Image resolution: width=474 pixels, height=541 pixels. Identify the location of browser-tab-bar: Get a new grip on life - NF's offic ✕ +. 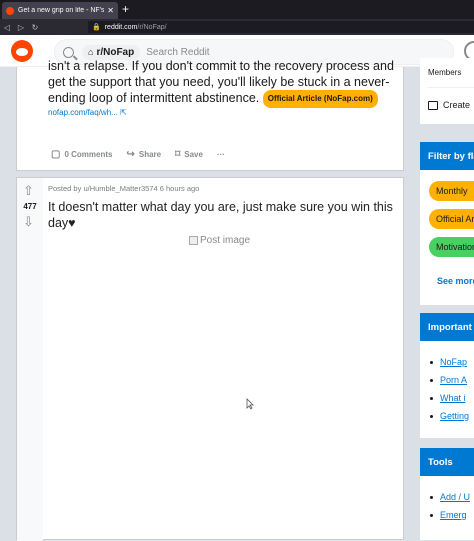
(237, 9).